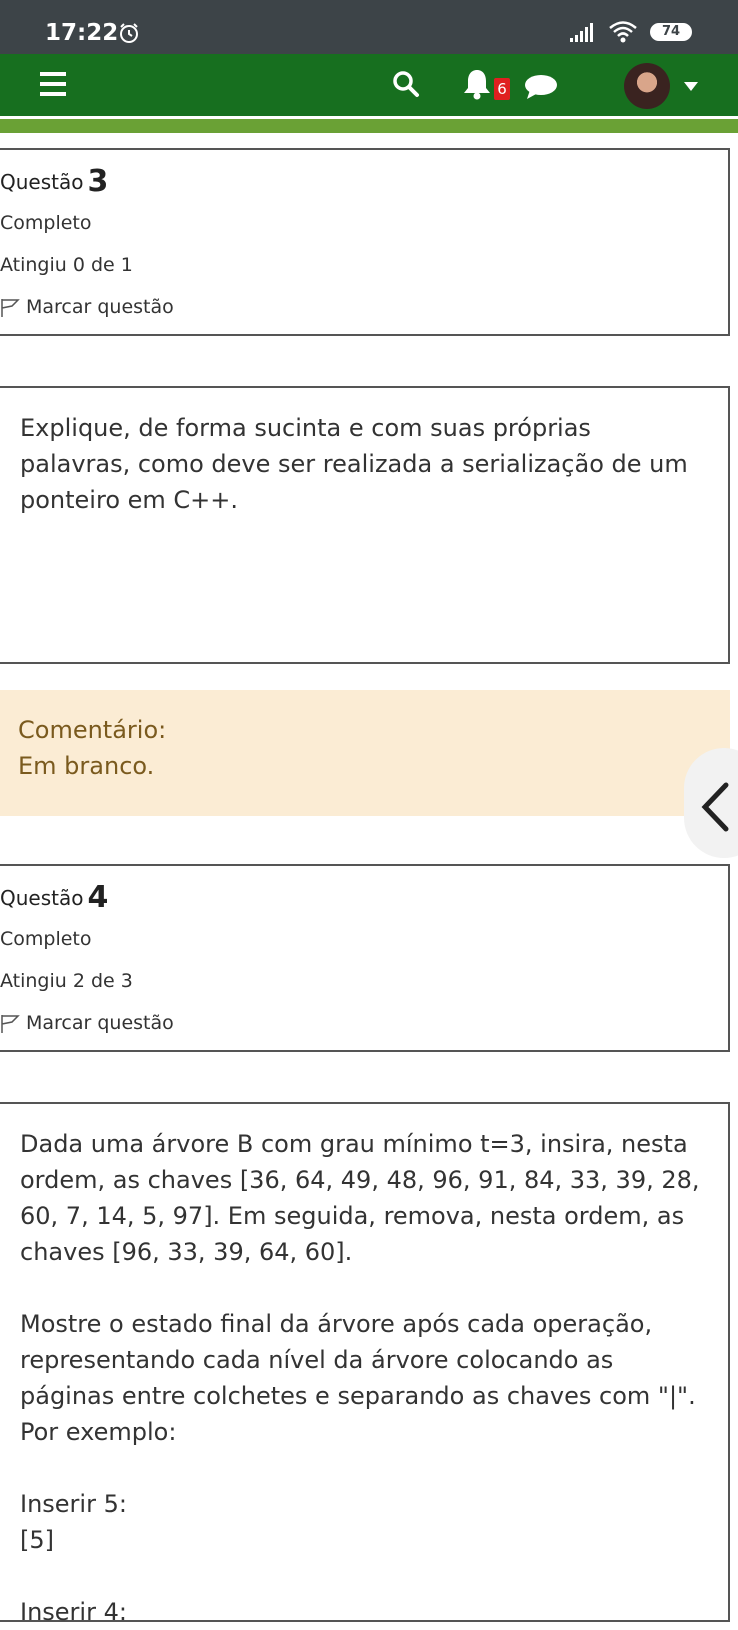 The height and width of the screenshot is (1630, 738). Describe the element at coordinates (365, 753) in the screenshot. I see `feedback-comment: Comentário: Em branco.` at that location.